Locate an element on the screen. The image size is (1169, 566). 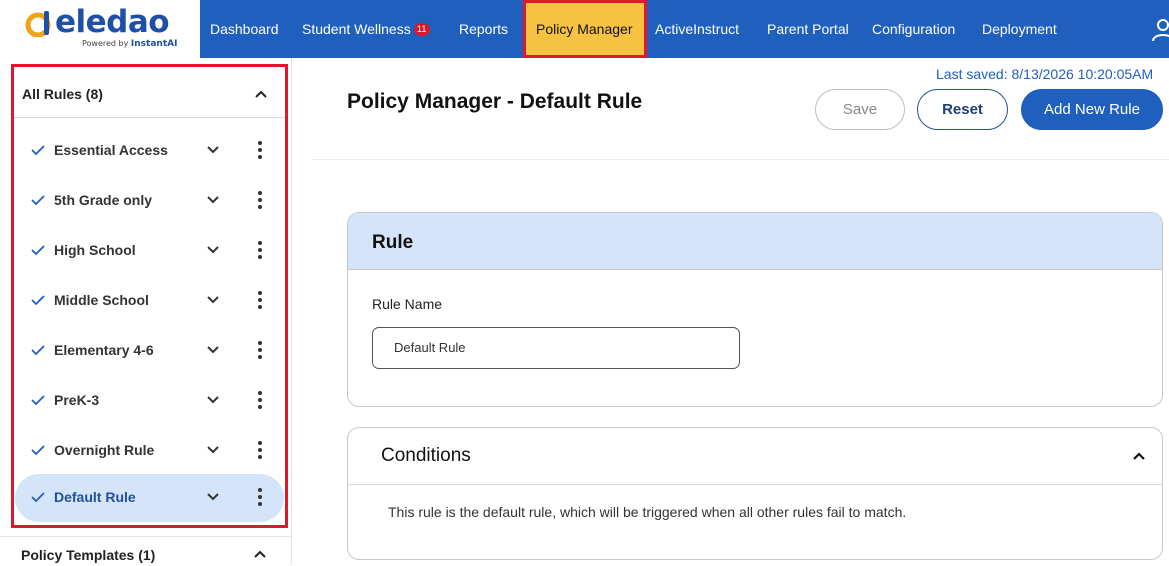
add-new-rule-button: Add New Rule is located at coordinates (1092, 109).